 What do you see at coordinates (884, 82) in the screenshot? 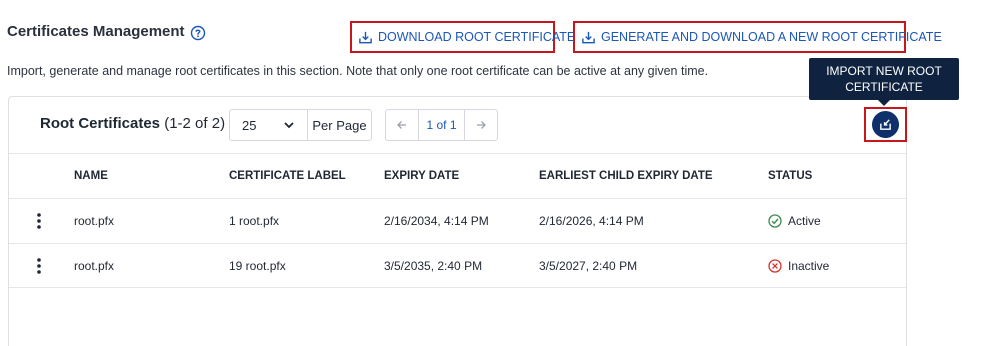
I see `import-root-certificate-tooltip: IMPORT NEW ROOT CERTIFICATE` at bounding box center [884, 82].